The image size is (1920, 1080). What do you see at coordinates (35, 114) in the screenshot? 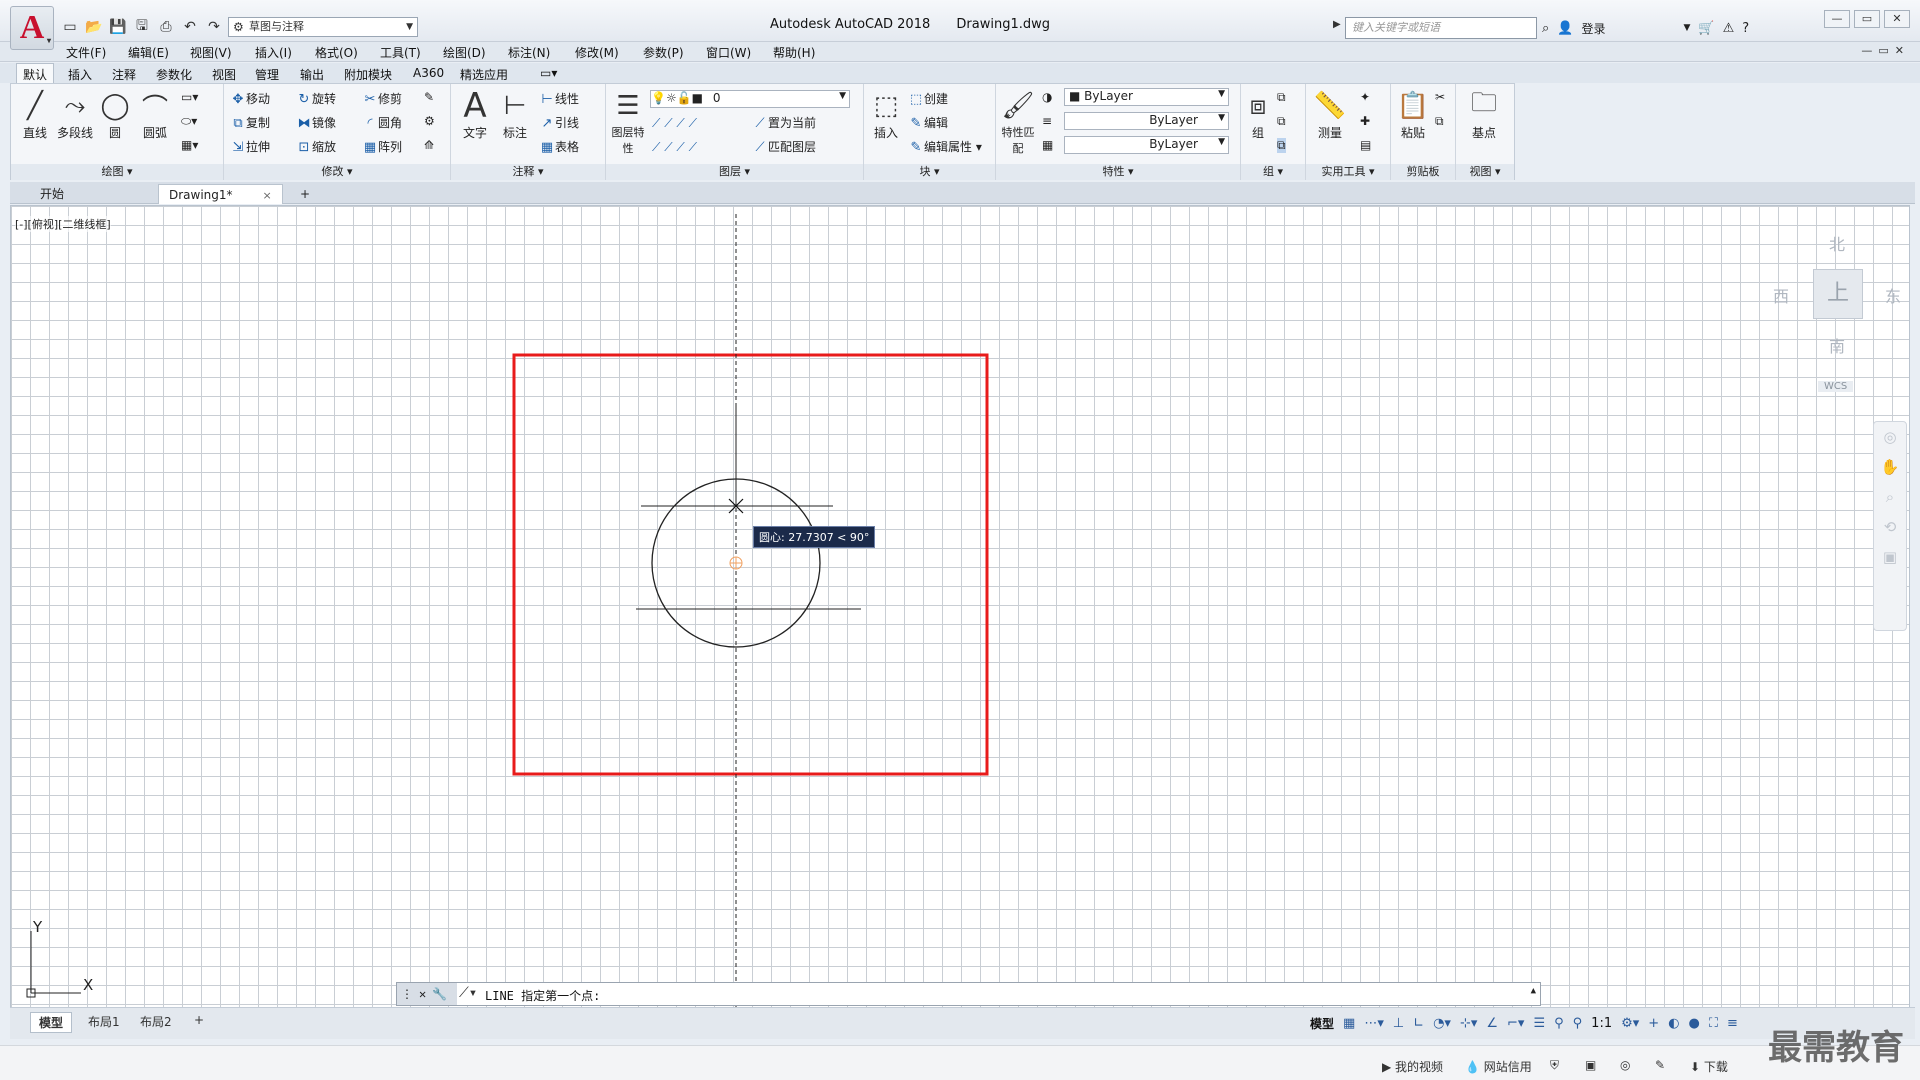
I see `line-tool: ╱ 直线` at bounding box center [35, 114].